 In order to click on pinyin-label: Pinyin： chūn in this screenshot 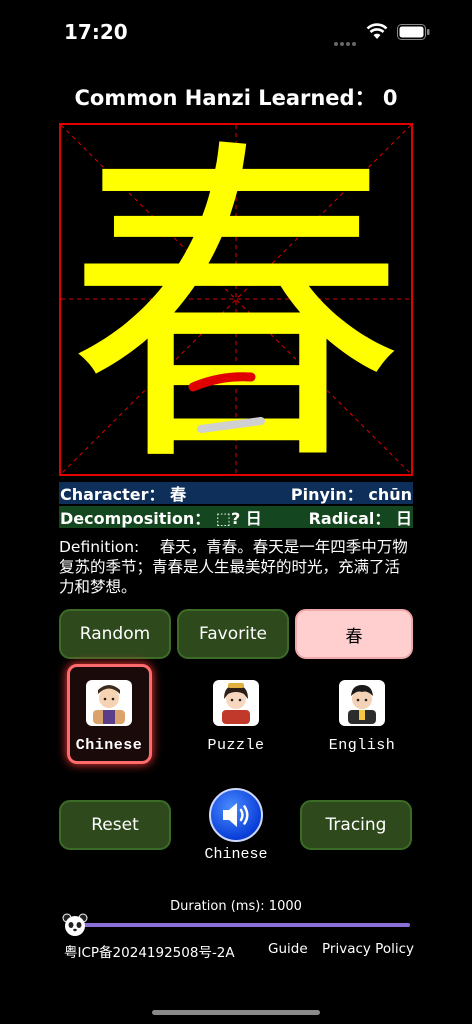, I will do `click(351, 494)`.